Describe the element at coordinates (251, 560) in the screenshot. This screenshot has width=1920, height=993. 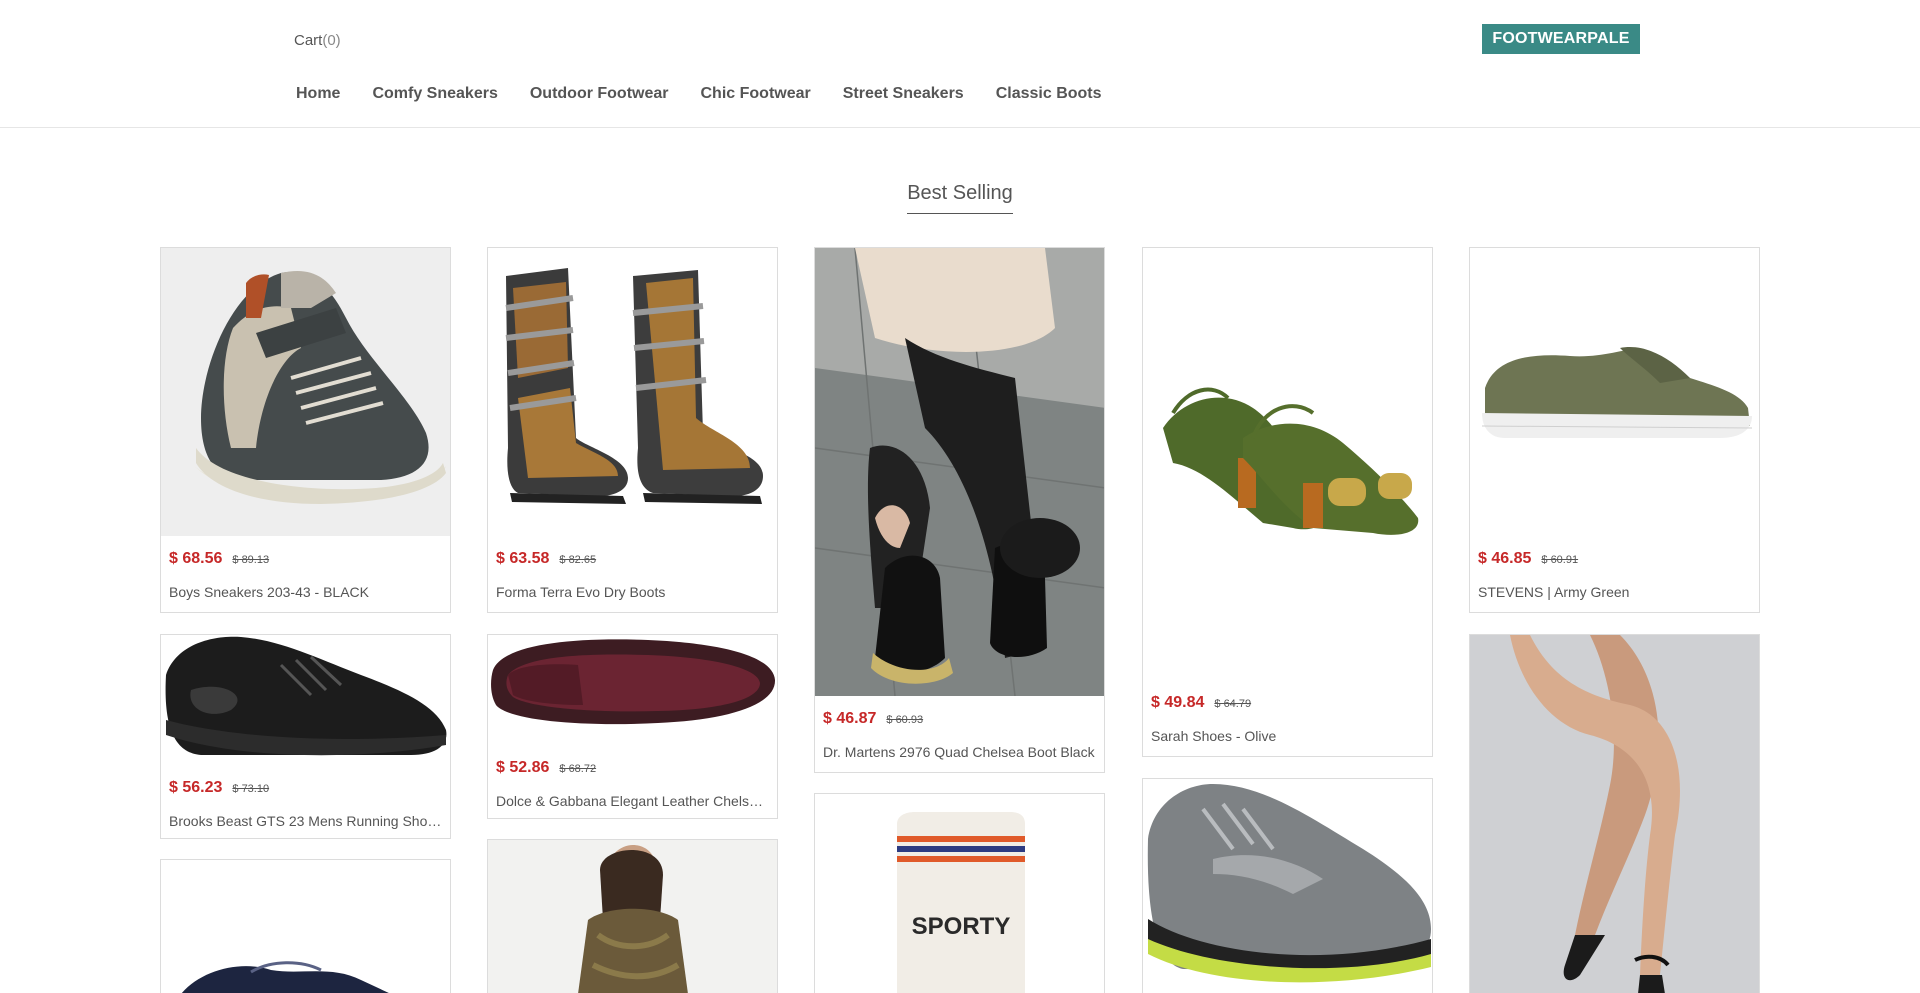
I see `old-price: $ 89.13` at that location.